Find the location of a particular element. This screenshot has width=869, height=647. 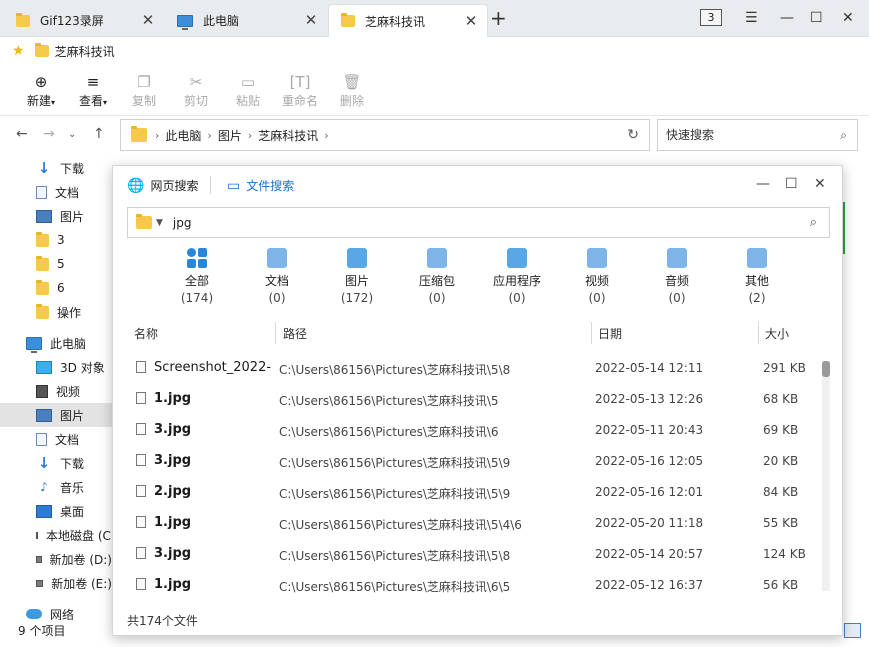

document-icon is located at coordinates (41, 439).